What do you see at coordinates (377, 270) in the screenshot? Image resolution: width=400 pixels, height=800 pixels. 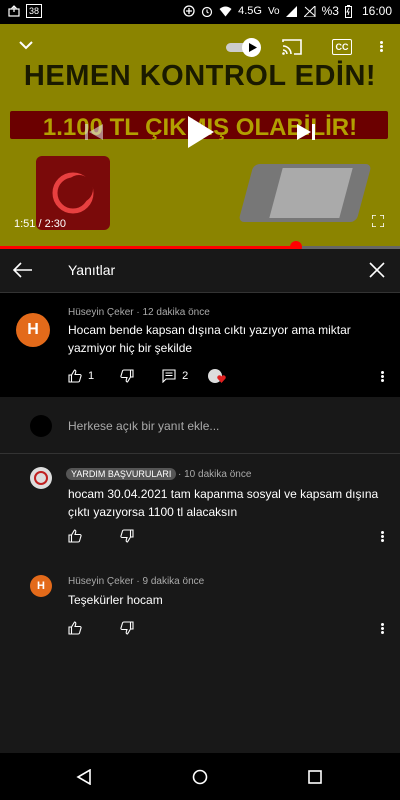 I see `close-icon` at bounding box center [377, 270].